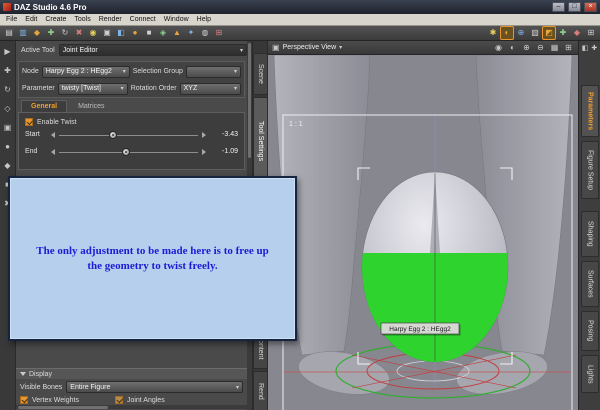 Image resolution: width=600 pixels, height=410 pixels. I want to click on menu-item-render: Render, so click(110, 20).